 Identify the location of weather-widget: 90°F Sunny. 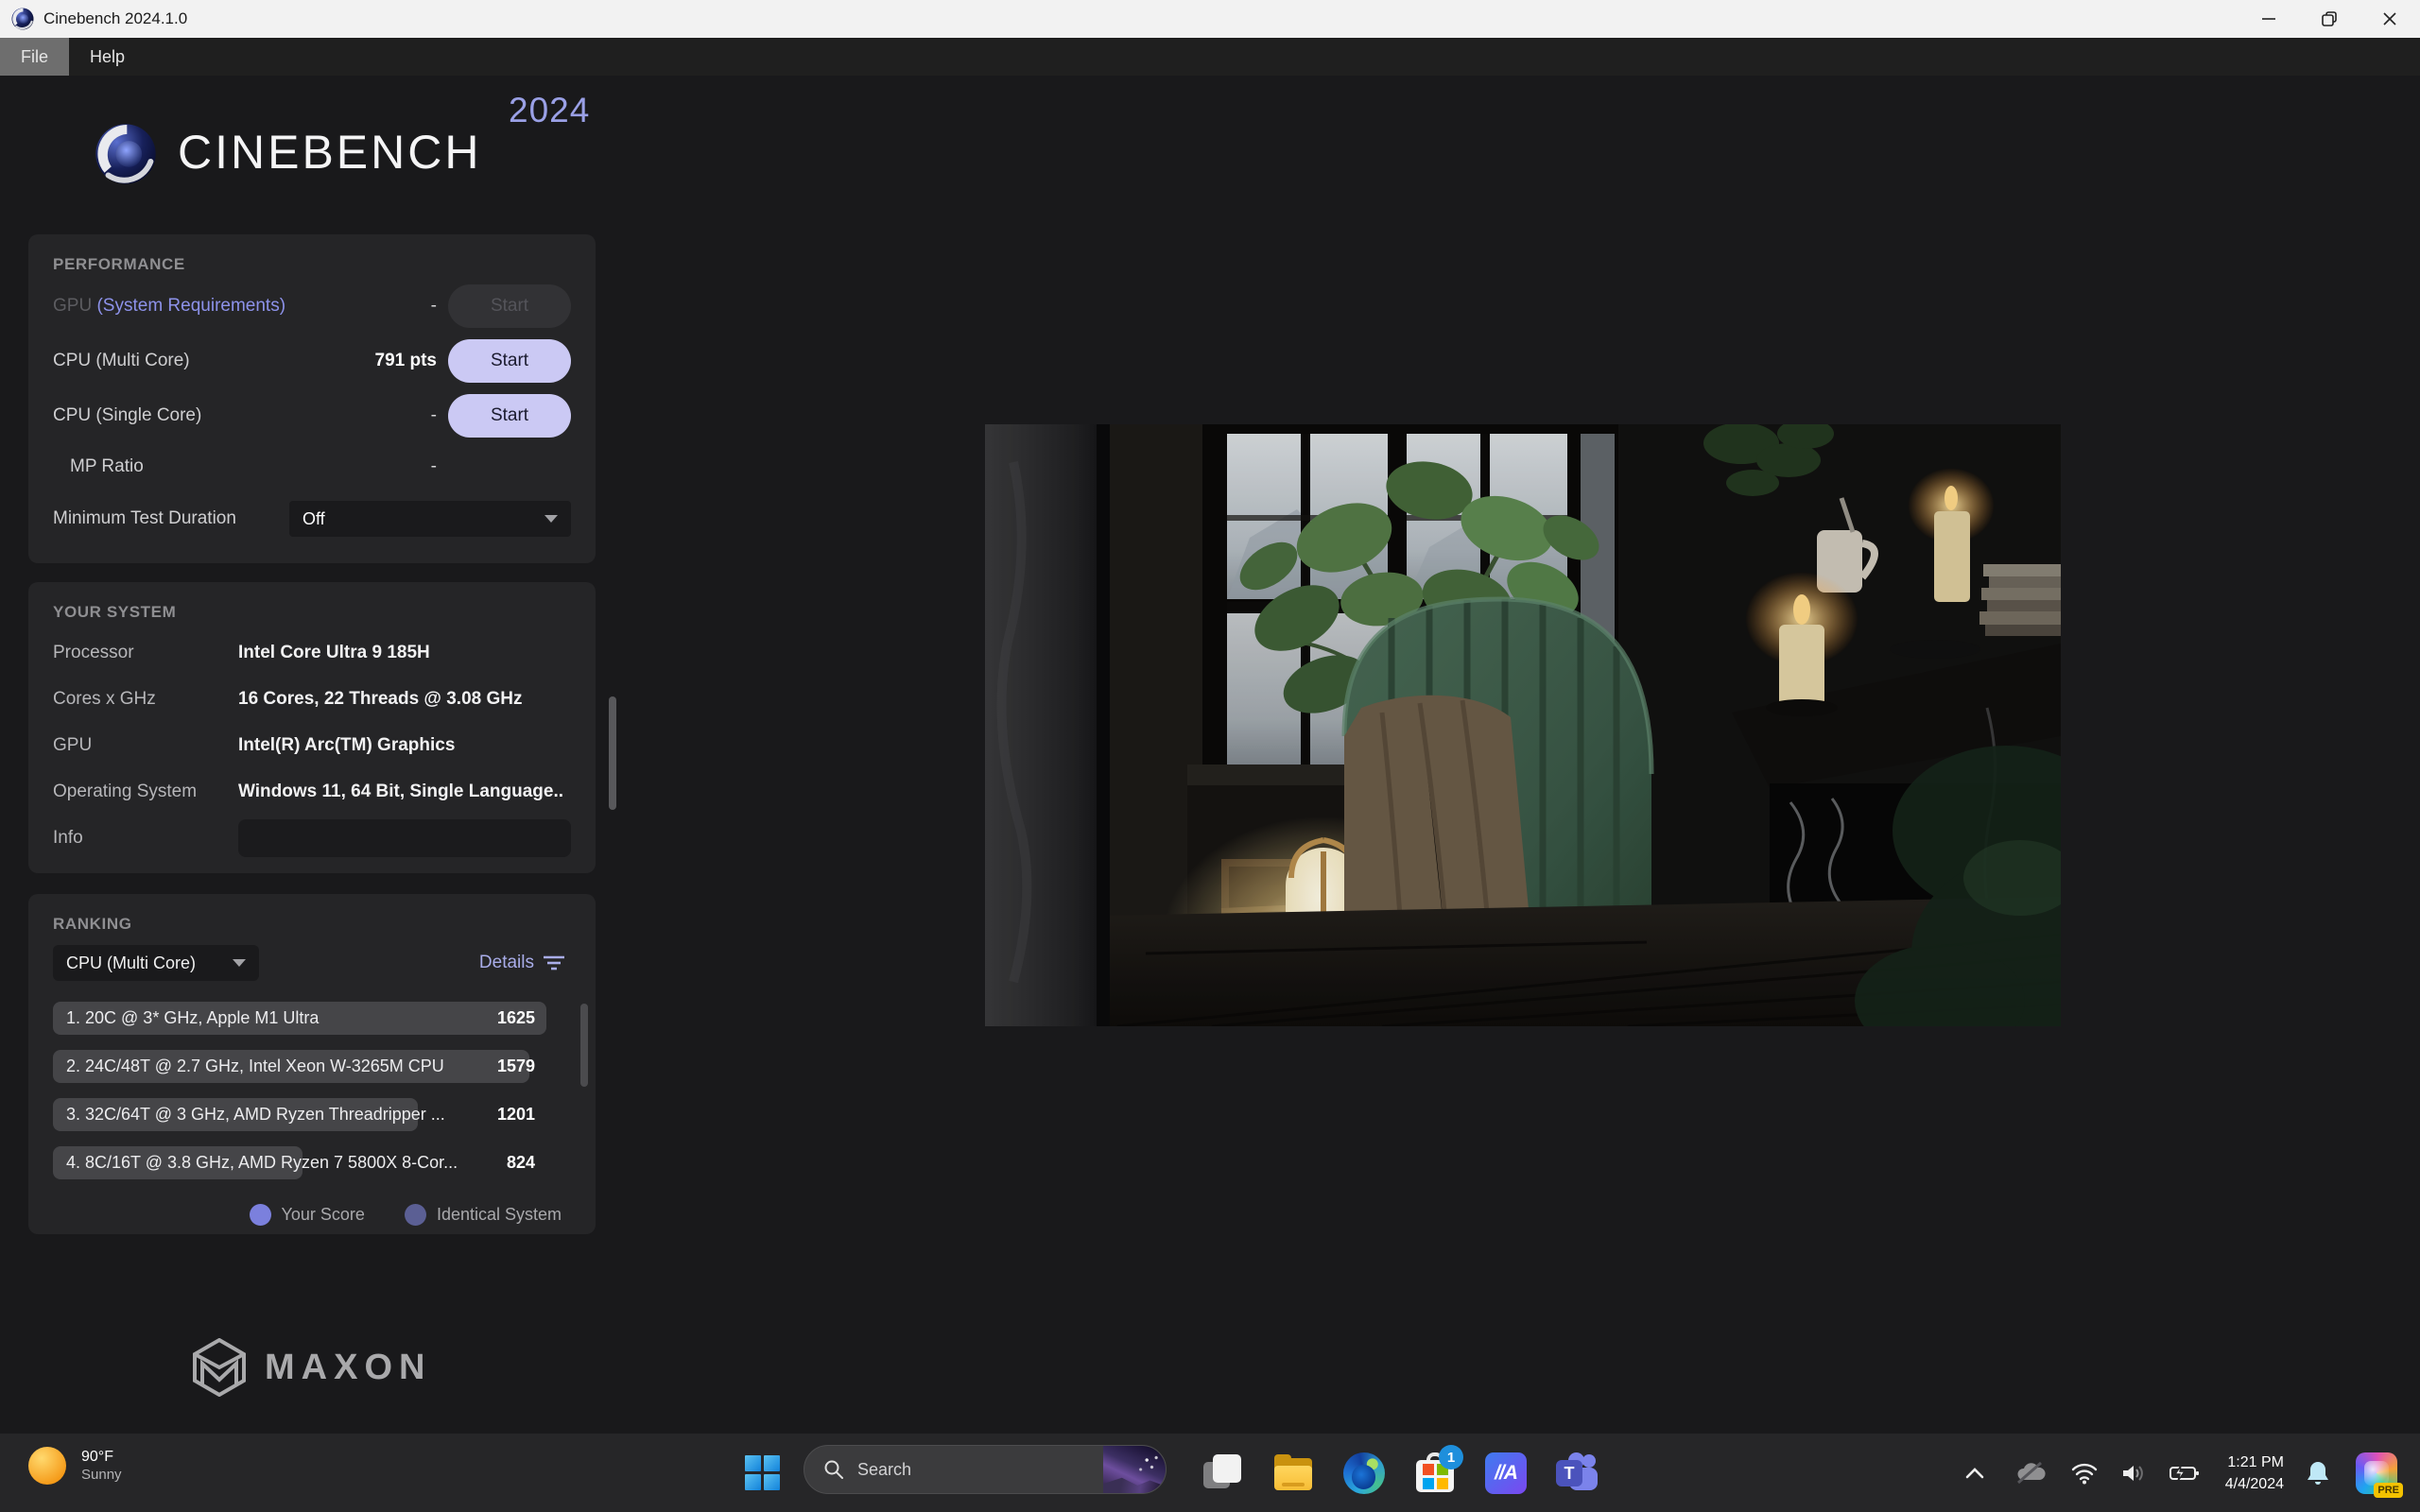
(75, 1466).